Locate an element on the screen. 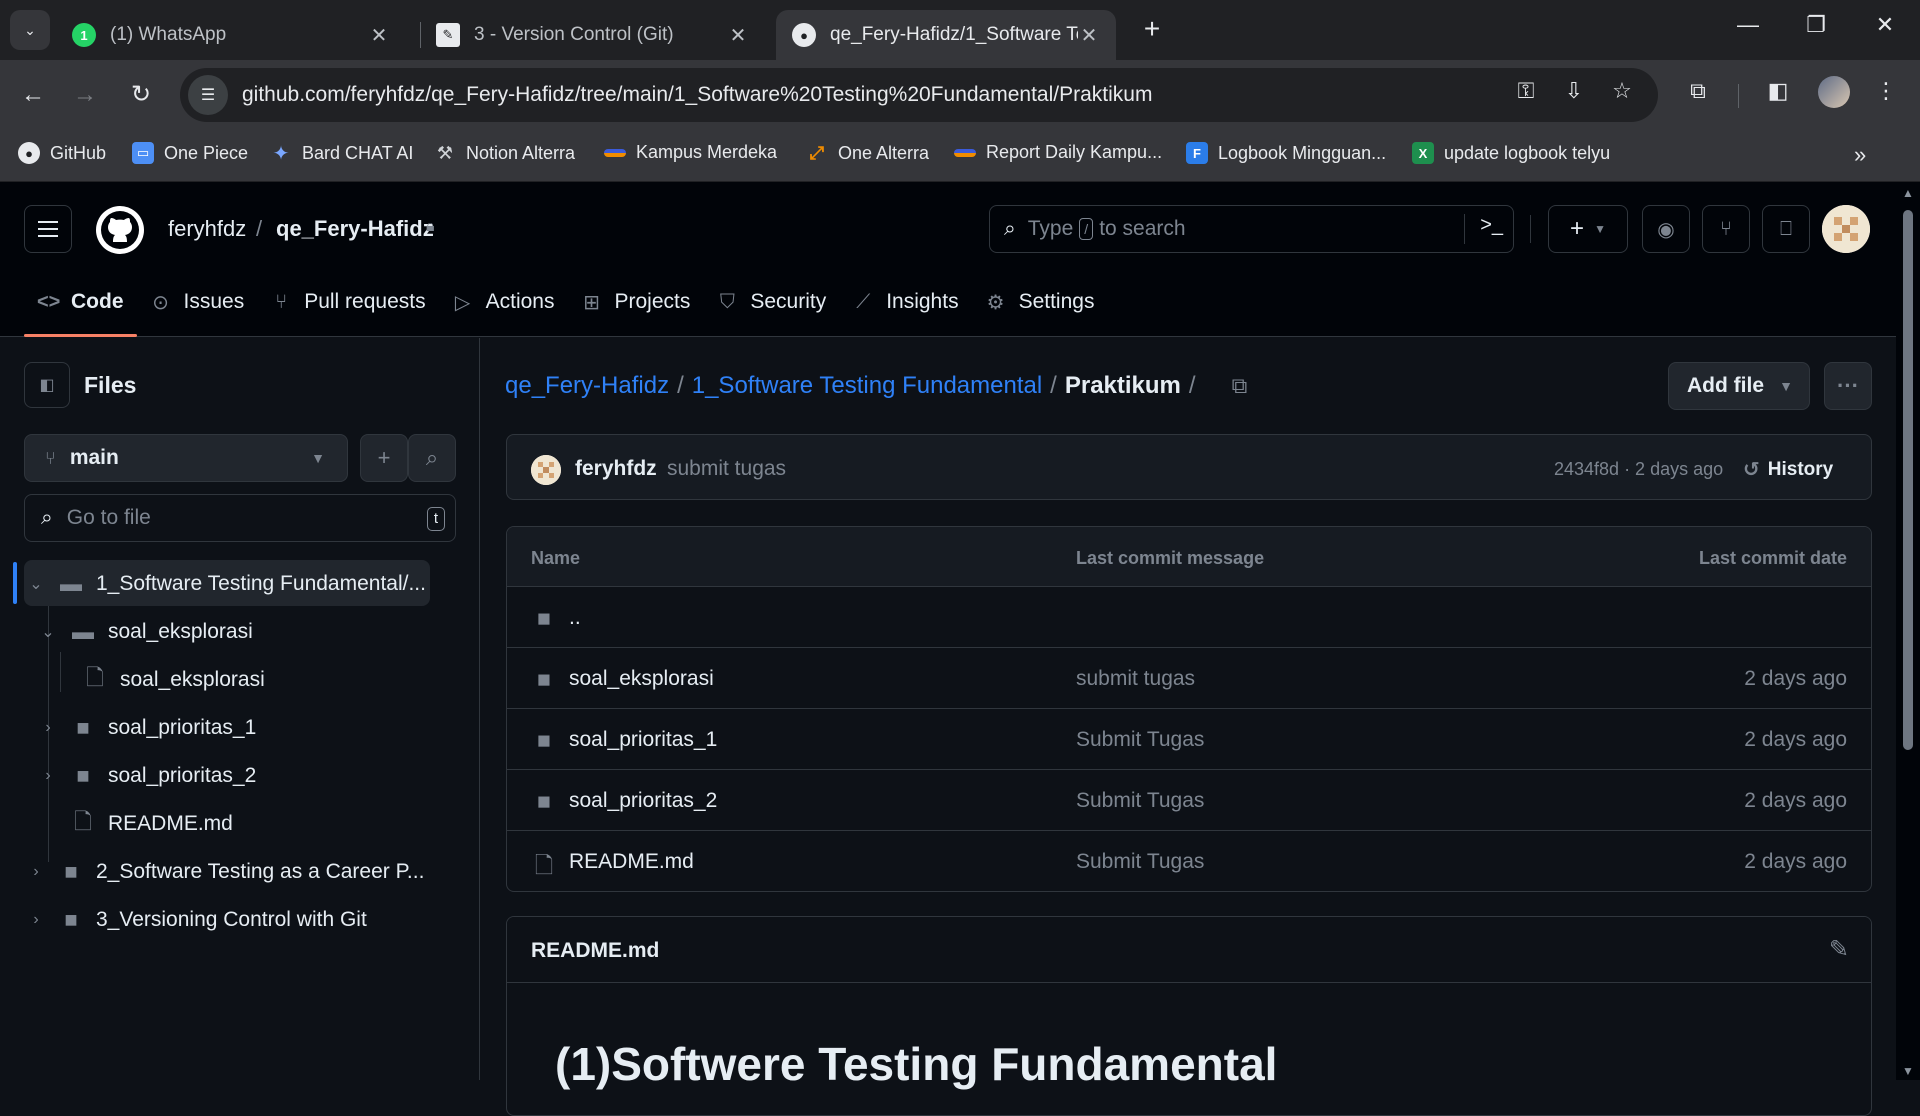 The image size is (1920, 1116). tab-projects: ⊞ Projects is located at coordinates (635, 302).